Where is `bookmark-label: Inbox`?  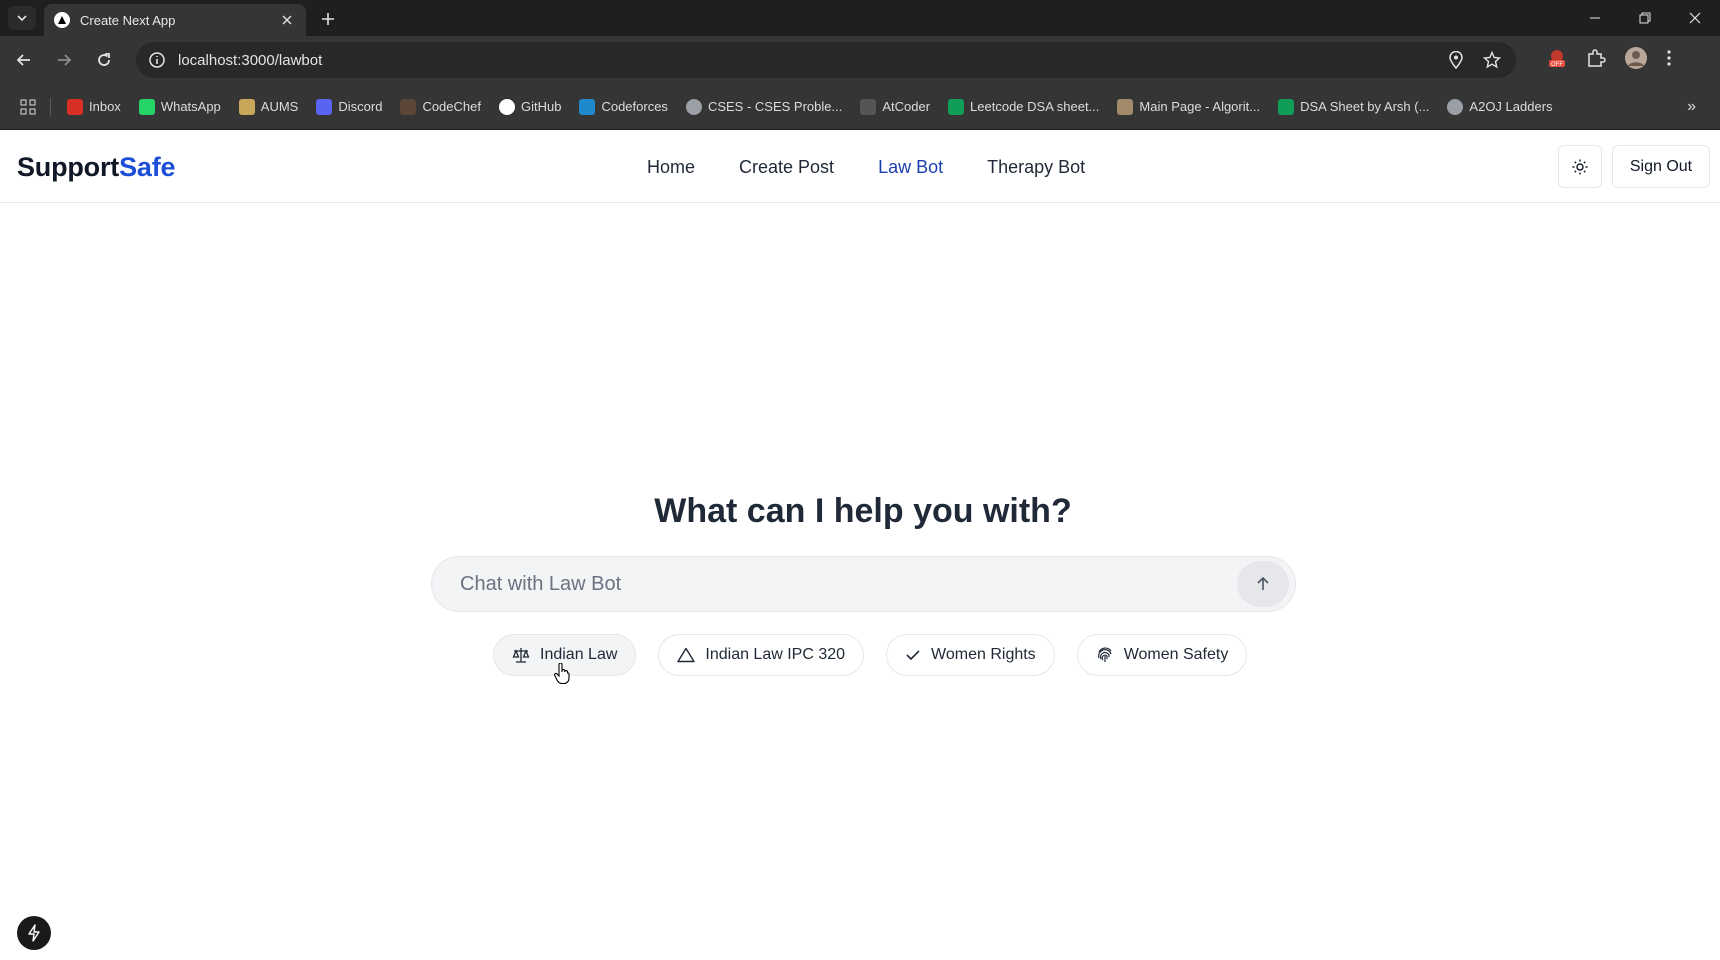 bookmark-label: Inbox is located at coordinates (105, 106).